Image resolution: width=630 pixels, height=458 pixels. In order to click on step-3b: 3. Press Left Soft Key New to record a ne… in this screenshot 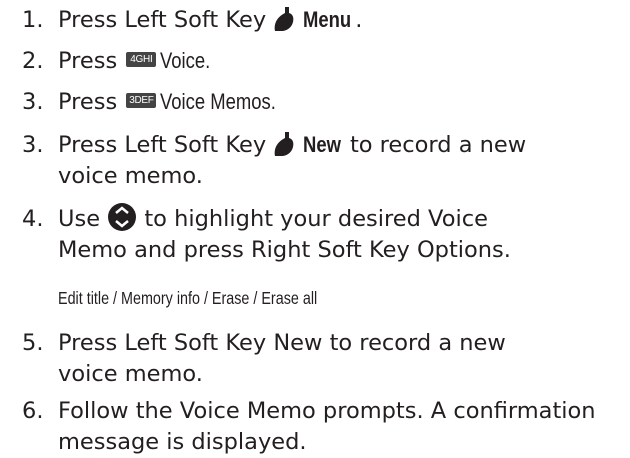, I will do `click(322, 160)`.